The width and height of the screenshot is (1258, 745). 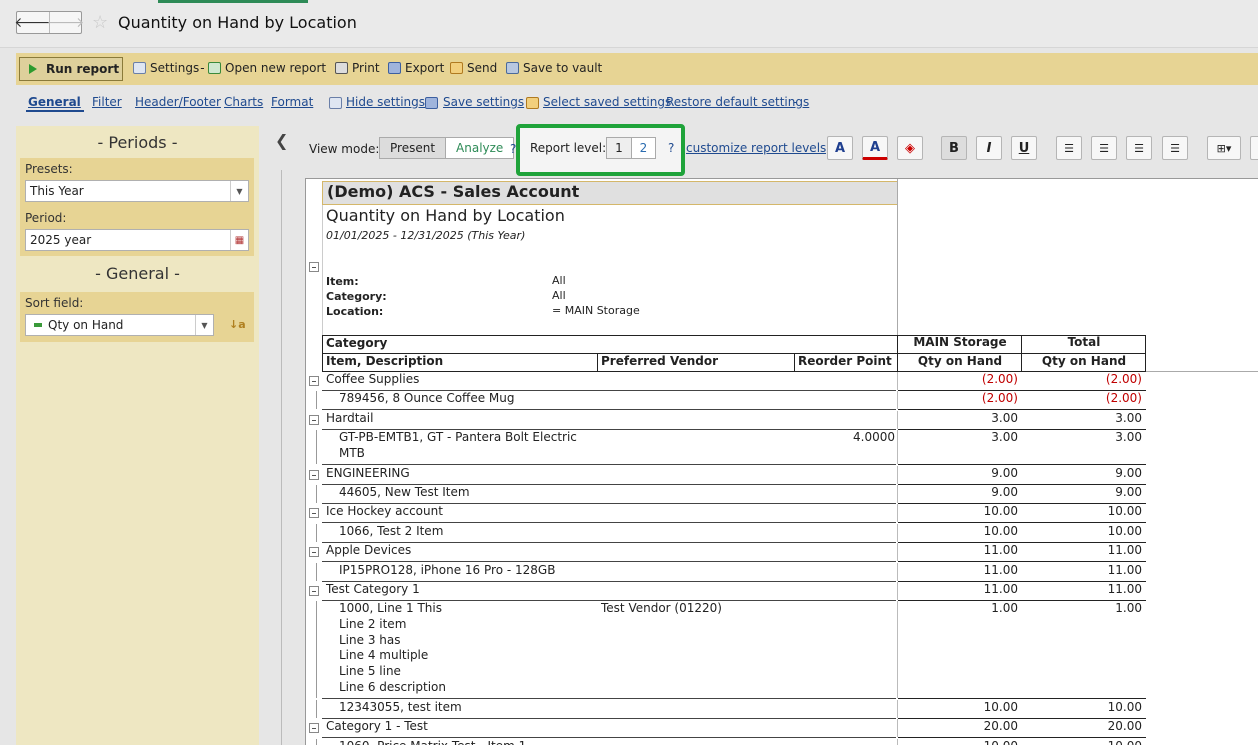 What do you see at coordinates (370, 671) in the screenshot?
I see `item-description: Line 5 line` at bounding box center [370, 671].